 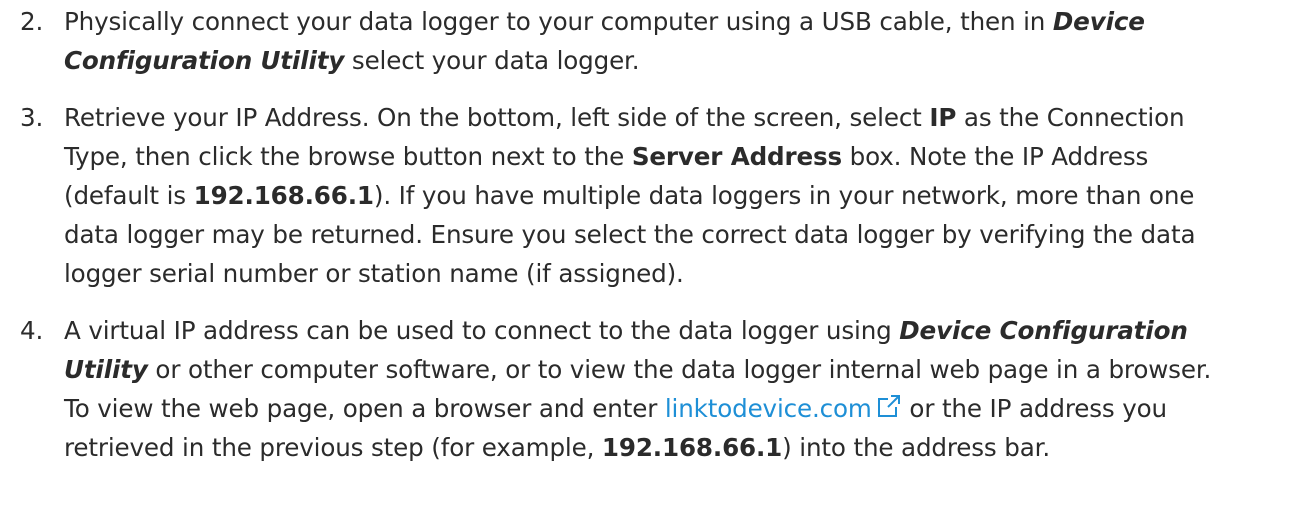 What do you see at coordinates (943, 117) in the screenshot?
I see `ui-term-ip: IP` at bounding box center [943, 117].